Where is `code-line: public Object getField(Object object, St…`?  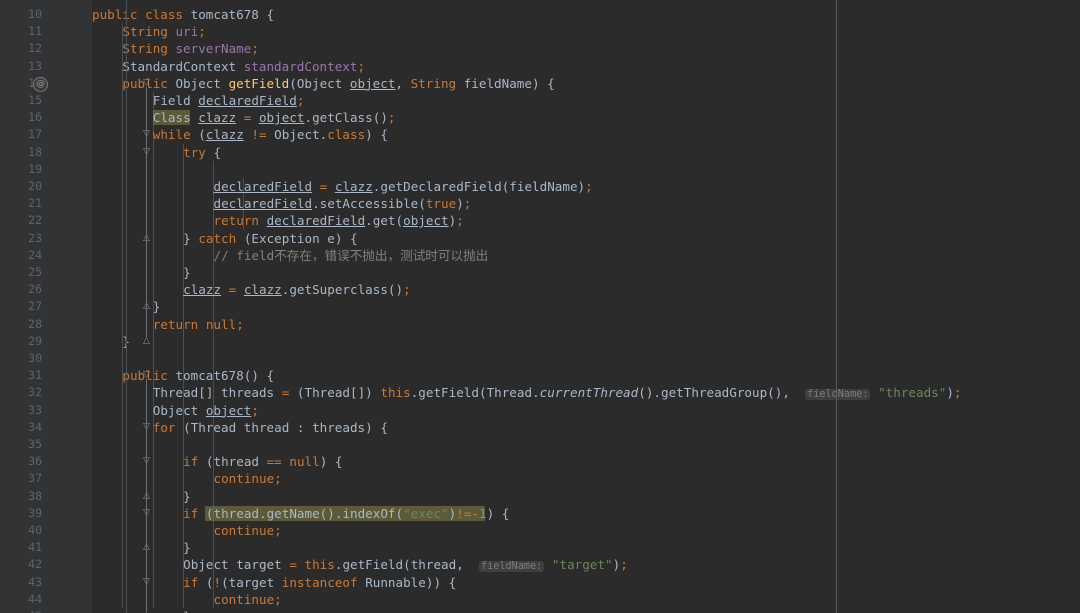 code-line: public Object getField(Object object, St… is located at coordinates (323, 83).